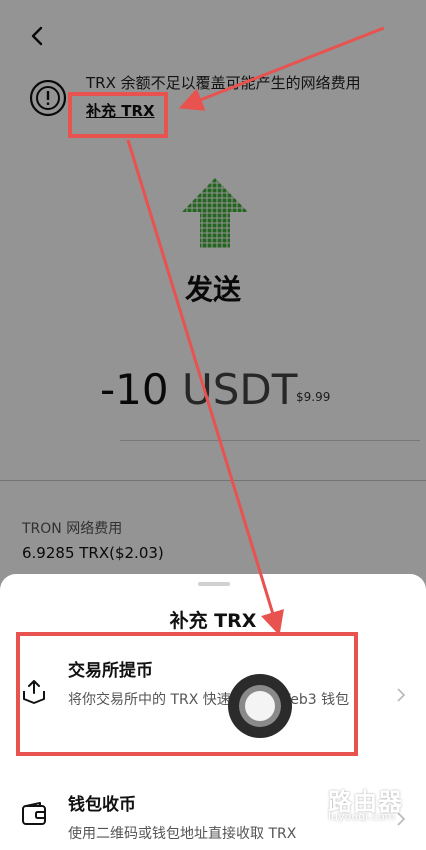 The image size is (426, 850). What do you see at coordinates (362, 816) in the screenshot?
I see `watermark-url: luyouqi.com` at bounding box center [362, 816].